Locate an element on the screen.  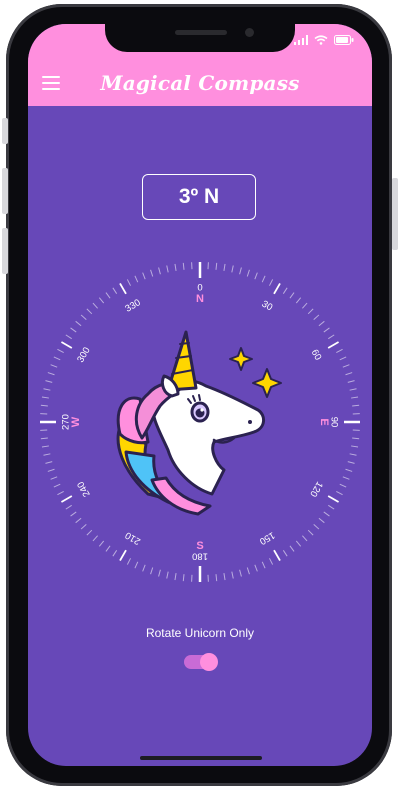
degree-label: 60 is located at coordinates (316, 355).